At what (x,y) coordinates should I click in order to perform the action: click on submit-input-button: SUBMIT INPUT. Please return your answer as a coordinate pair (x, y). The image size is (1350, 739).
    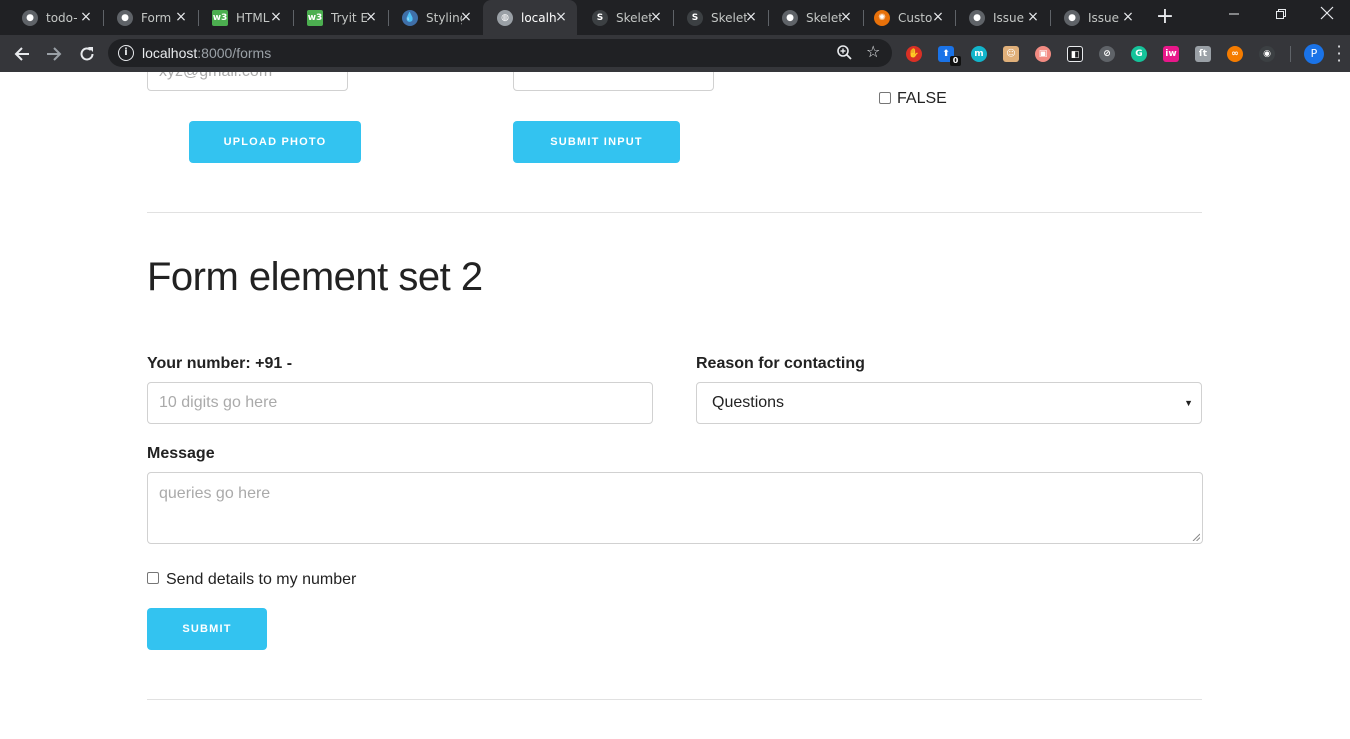
    Looking at the image, I should click on (596, 142).